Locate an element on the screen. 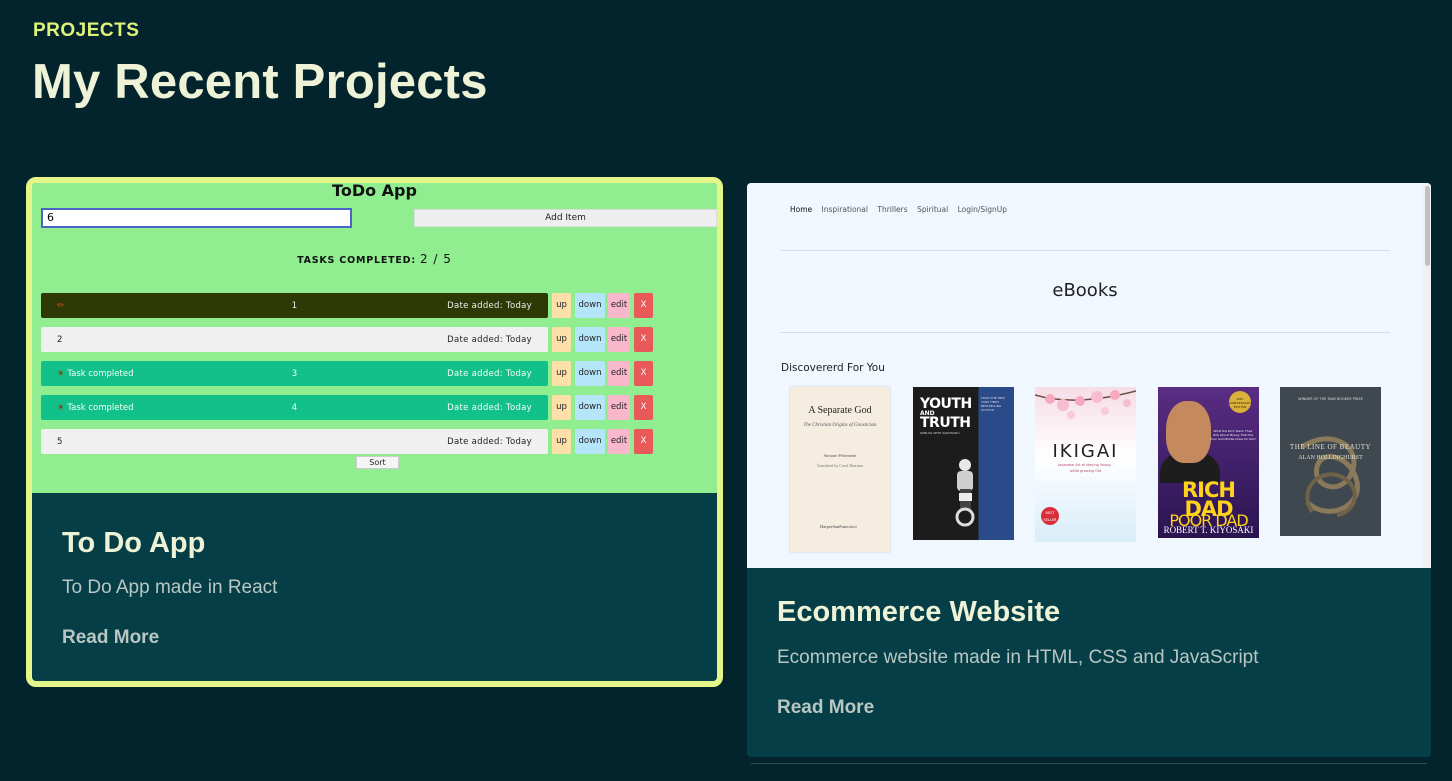  cover-title: THE LINE OF BEAUTY is located at coordinates (1330, 447).